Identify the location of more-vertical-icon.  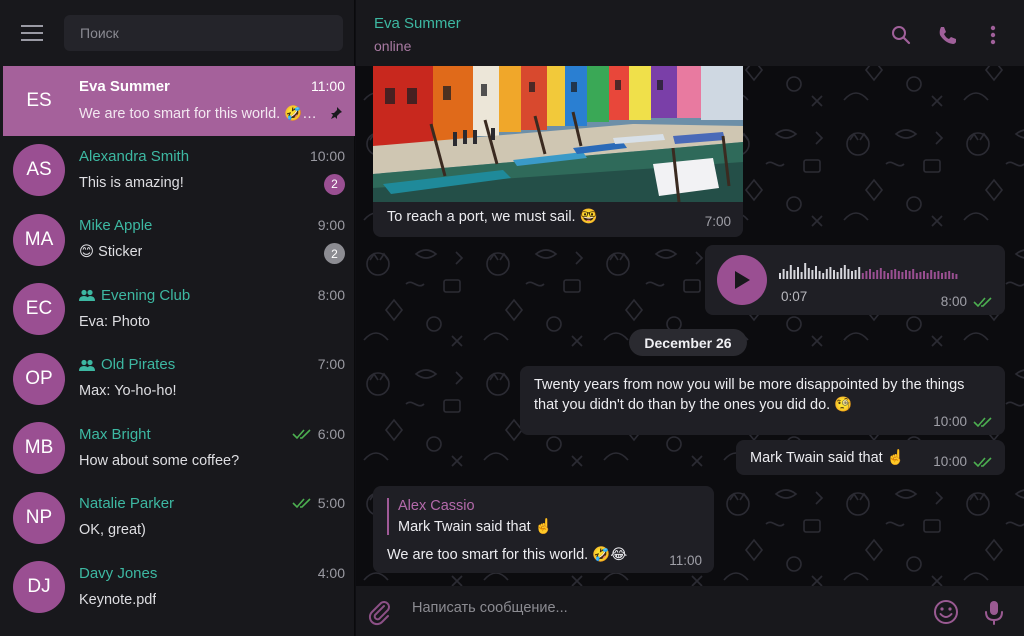
(993, 35).